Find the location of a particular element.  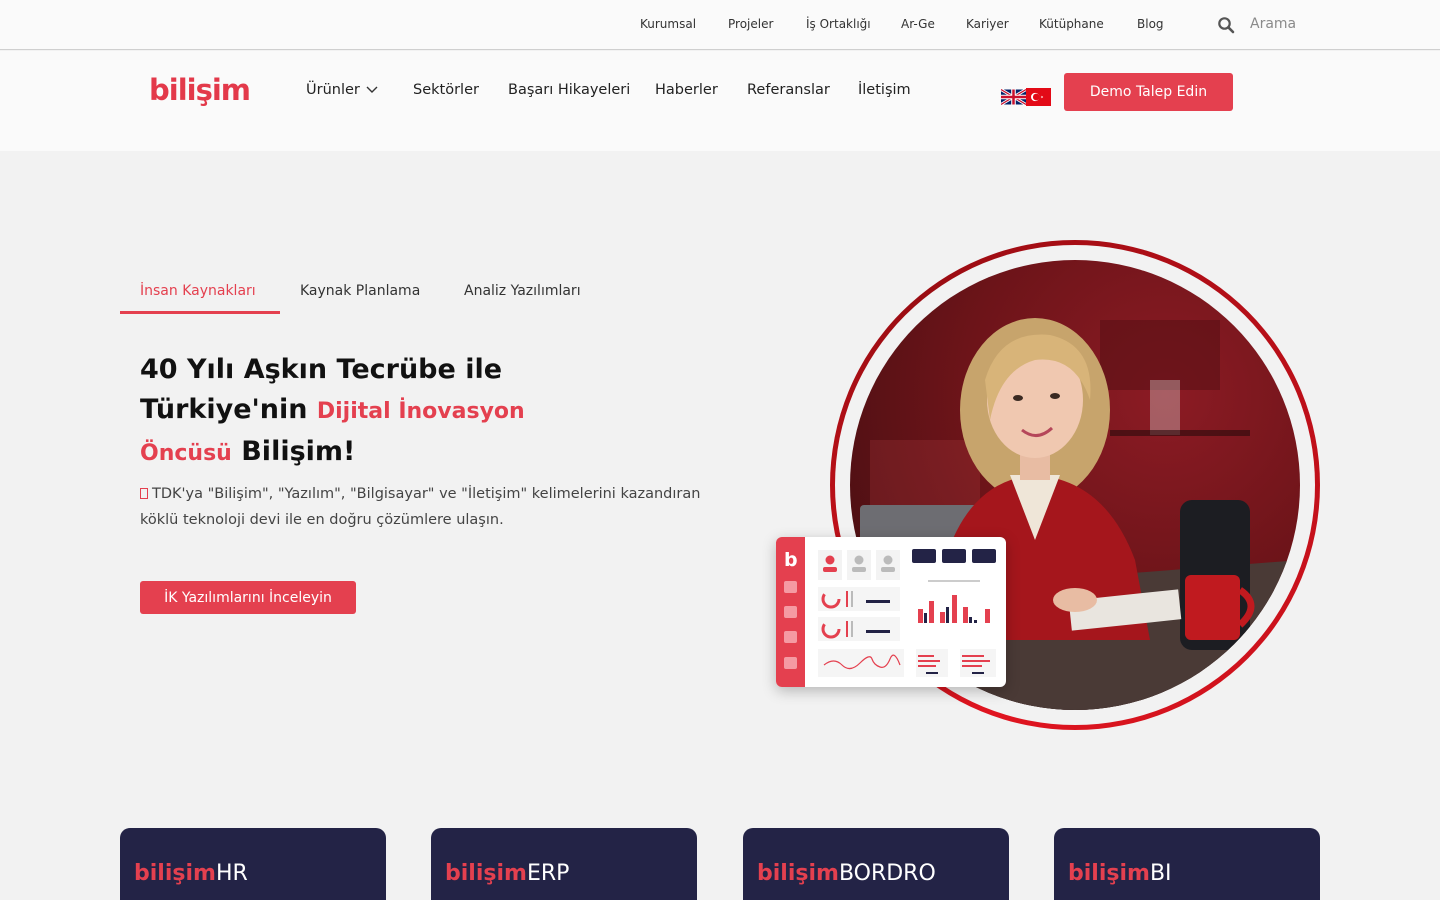

product-card-erp: bilişimERP is located at coordinates (564, 864).